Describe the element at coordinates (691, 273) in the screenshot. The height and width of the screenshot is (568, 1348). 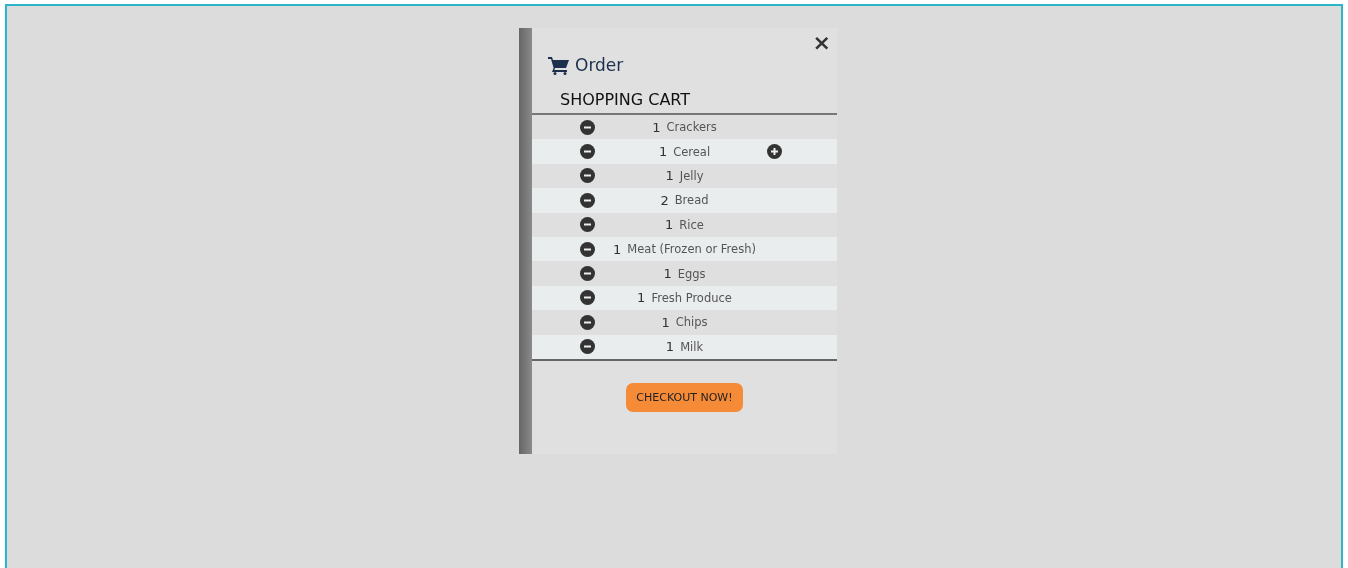
I see `item-name: Eggs` at that location.